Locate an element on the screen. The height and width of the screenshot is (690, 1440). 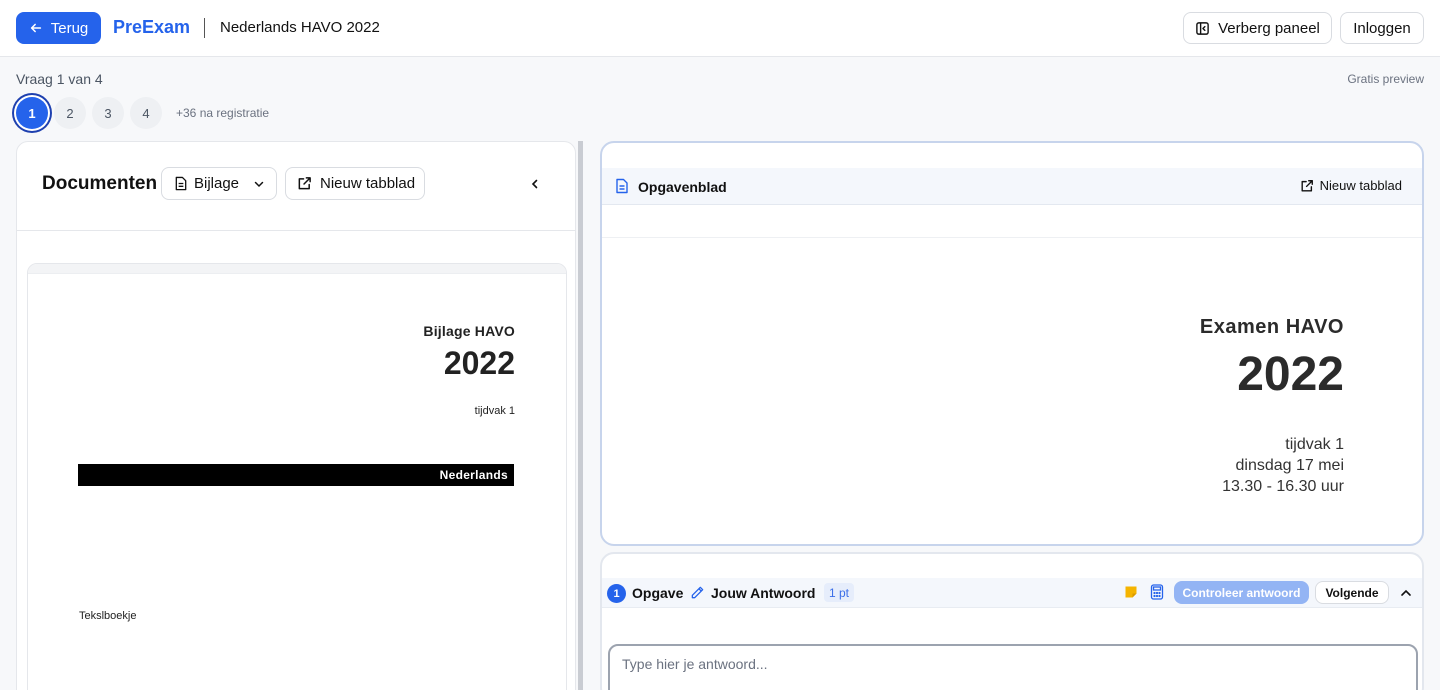
opgavenblad-new-tab-button: Nieuw tabblad is located at coordinates (1351, 185).